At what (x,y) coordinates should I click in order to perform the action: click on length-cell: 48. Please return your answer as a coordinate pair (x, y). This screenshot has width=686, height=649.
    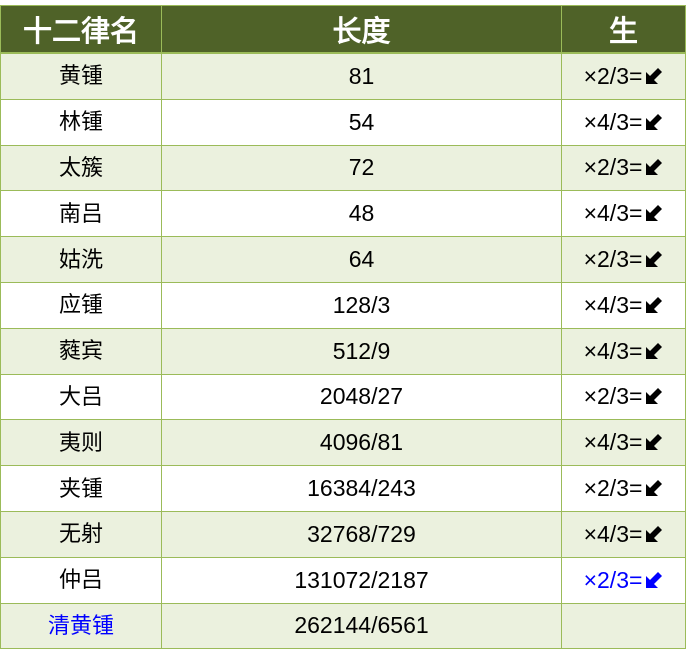
    Looking at the image, I should click on (361, 214).